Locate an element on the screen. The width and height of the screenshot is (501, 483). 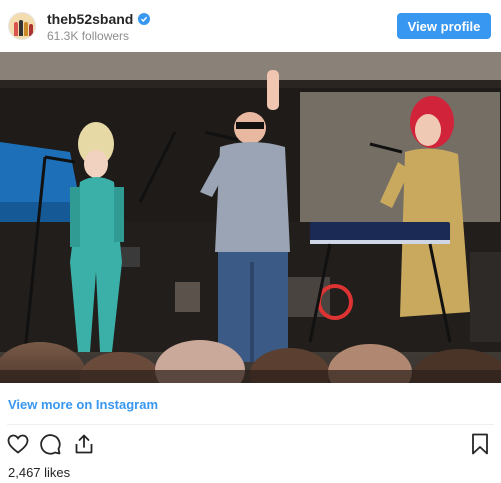
avatar is located at coordinates (22, 26).